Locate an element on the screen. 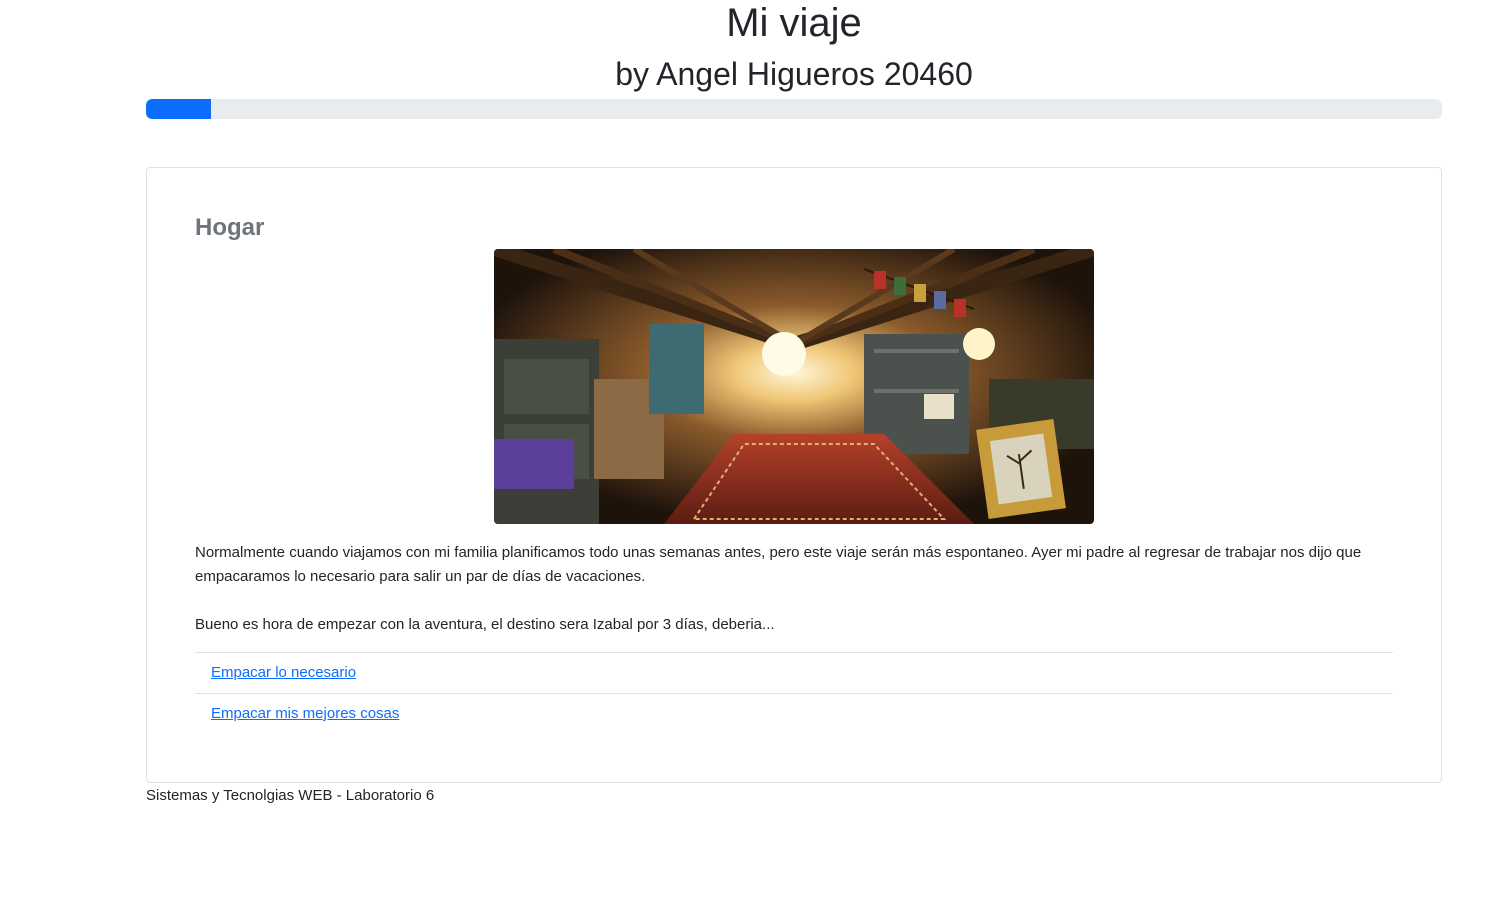  choice-pack-best-things-link: Empacar mis mejores cosas is located at coordinates (305, 713).